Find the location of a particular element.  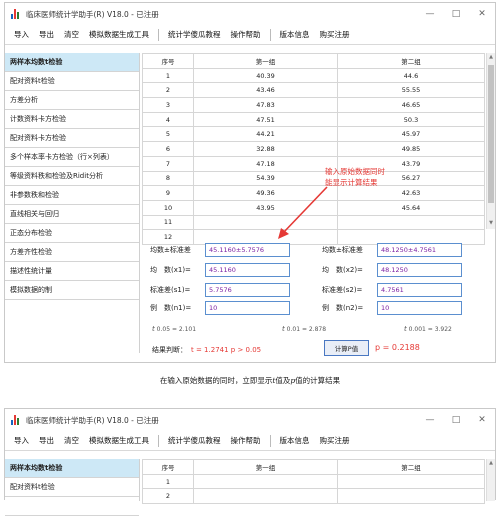

menu-sim-data-tool: 模拟数据生成工具 is located at coordinates (119, 34).